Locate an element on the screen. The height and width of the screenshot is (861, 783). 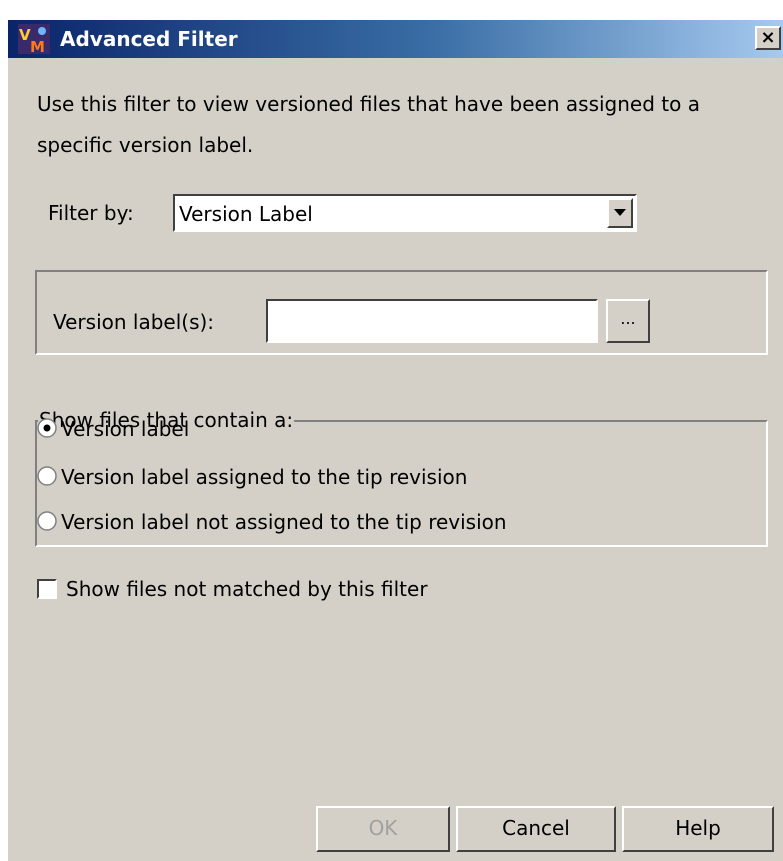
top-margin is located at coordinates (391, 10).